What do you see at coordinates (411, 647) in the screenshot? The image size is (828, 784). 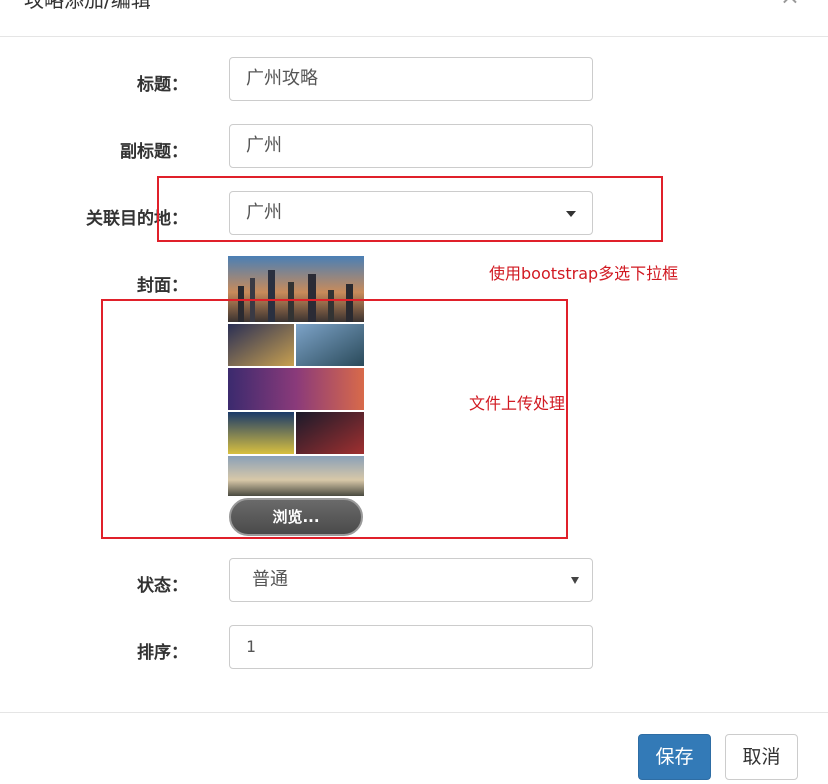 I see `sort-input: 1` at bounding box center [411, 647].